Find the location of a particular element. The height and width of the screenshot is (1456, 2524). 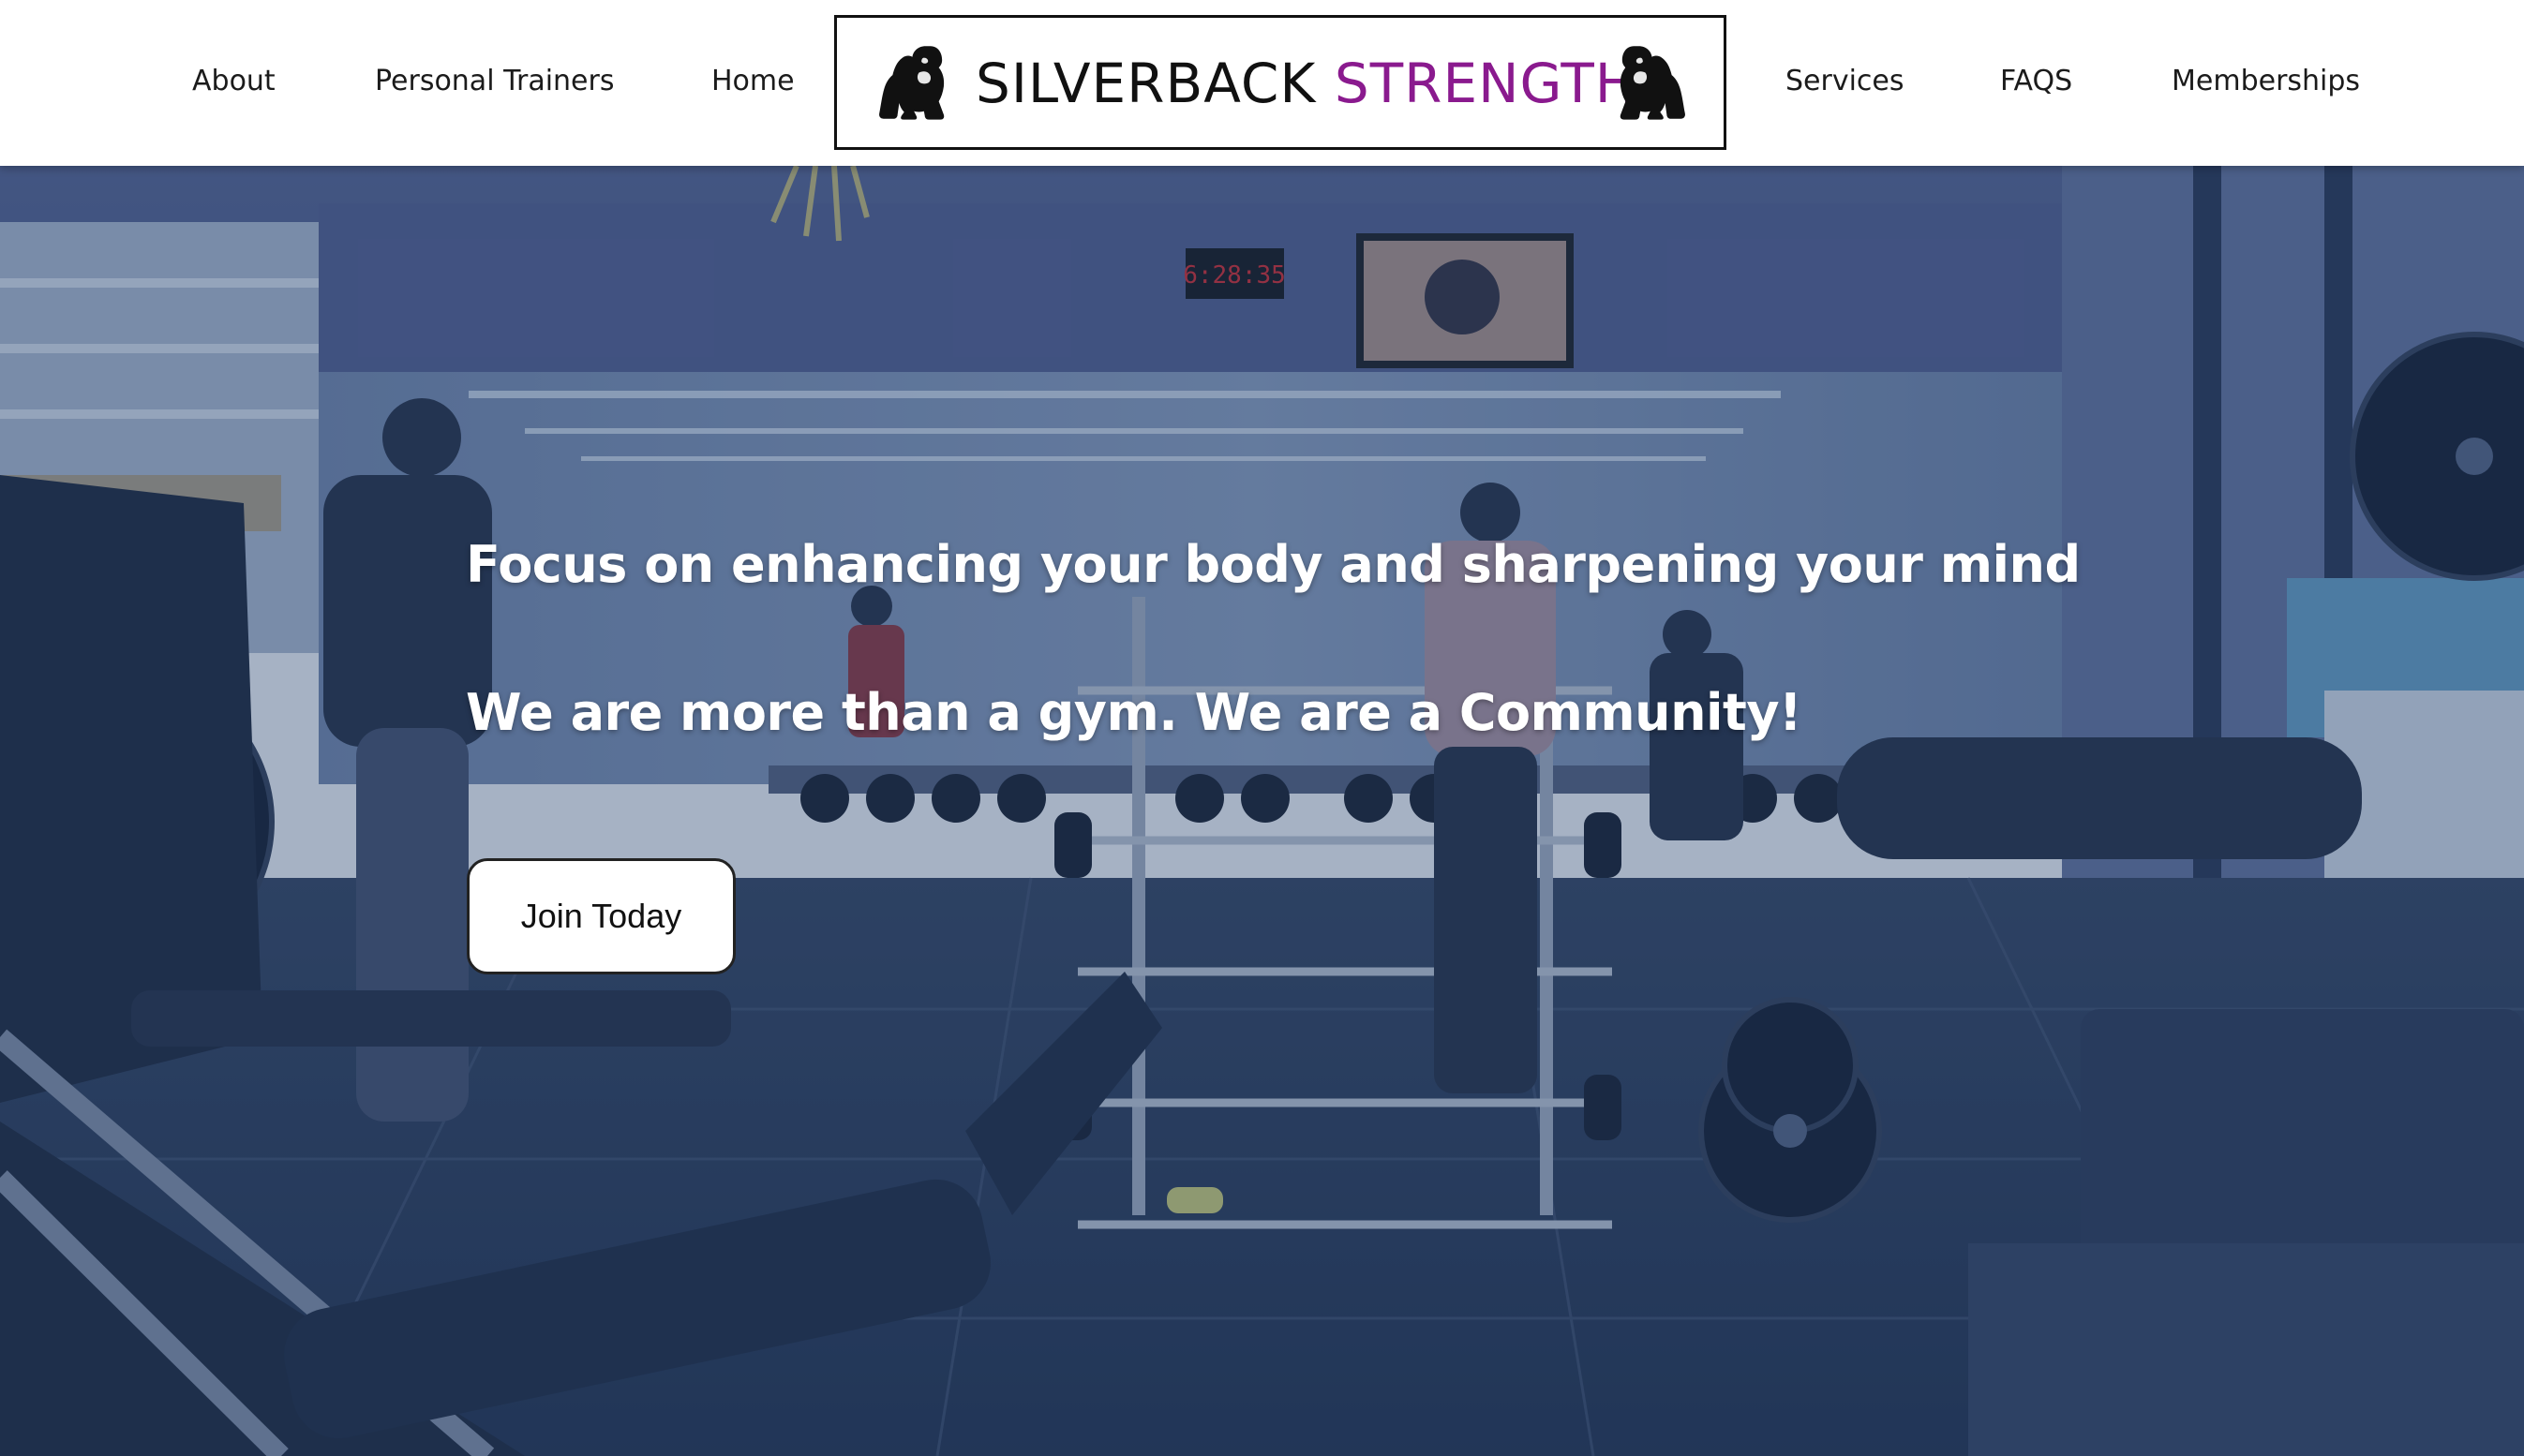

logo-wordmark: SILVERBACK STRENGTH is located at coordinates (1306, 83).